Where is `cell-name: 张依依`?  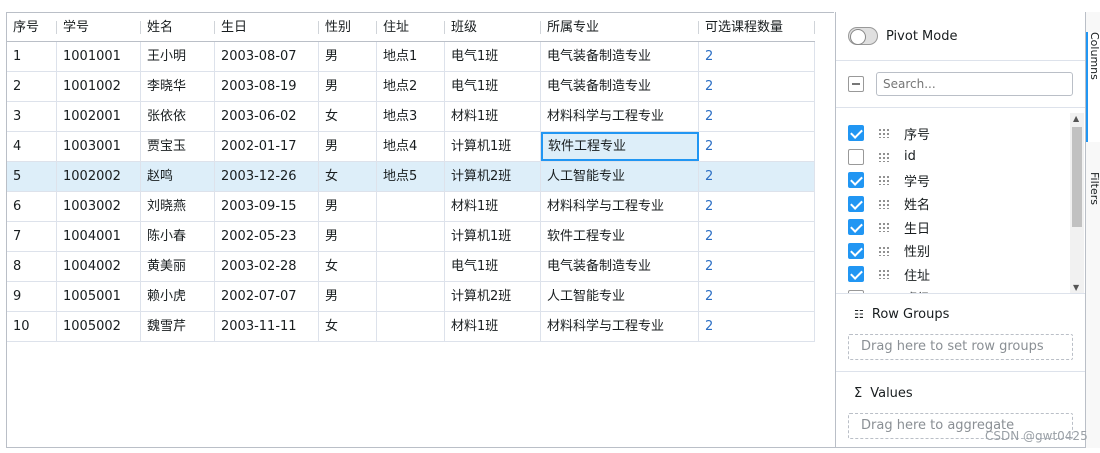 cell-name: 张依依 is located at coordinates (178, 116).